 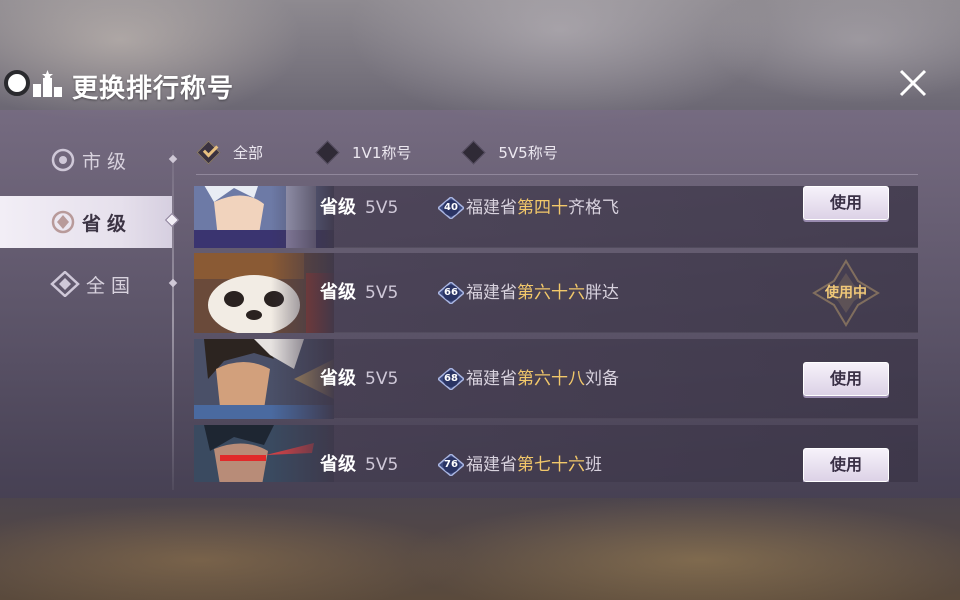 I want to click on list-item: 省级 5V5 66 福建省第六十六胖达 使用中, so click(x=556, y=293).